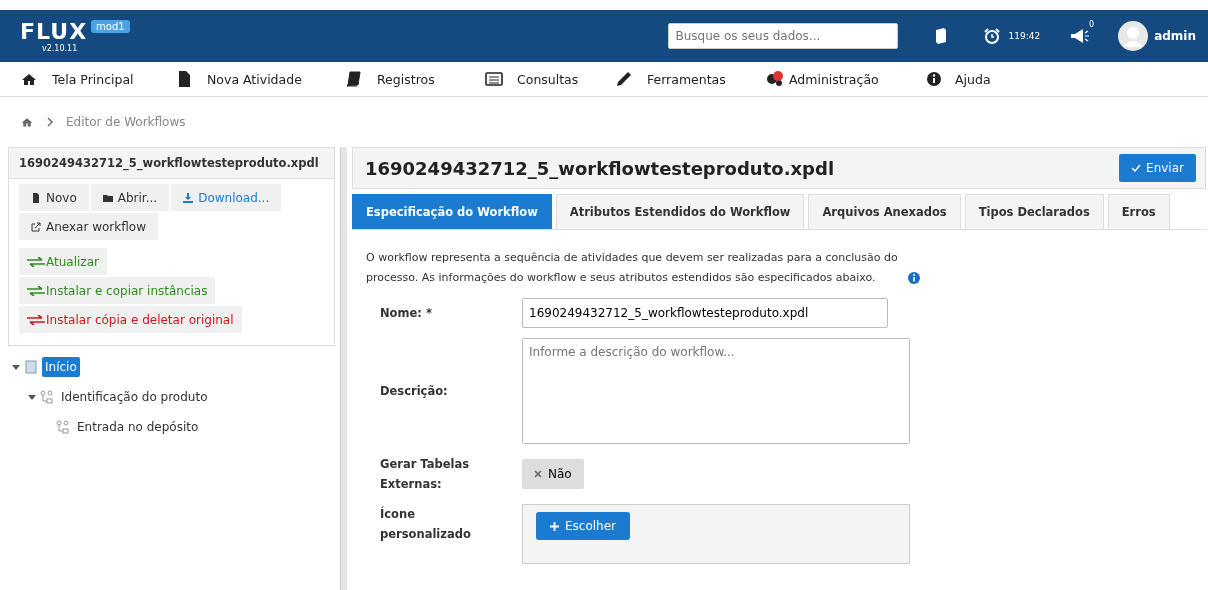 The height and width of the screenshot is (590, 1208). What do you see at coordinates (680, 211) in the screenshot?
I see `tab: Atributos Estendidos do Workflow` at bounding box center [680, 211].